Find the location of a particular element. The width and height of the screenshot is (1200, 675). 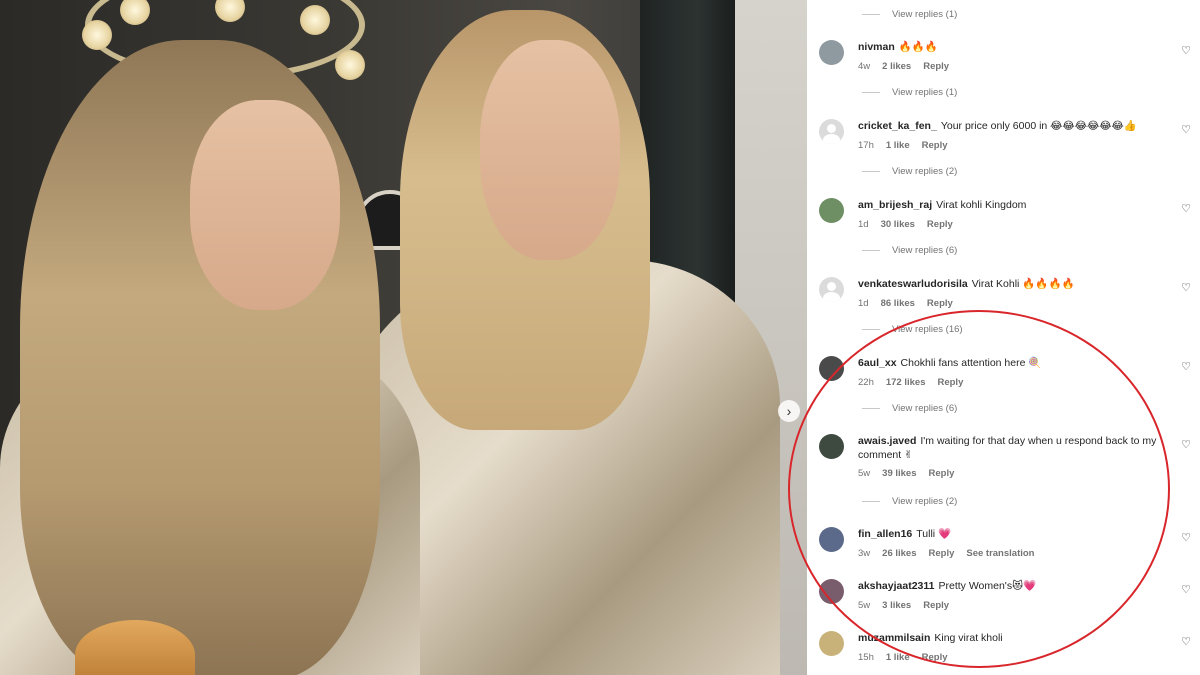

comment-body: 6aul_xx Chokhli fans attention here 🍭 is located at coordinates (1008, 363).